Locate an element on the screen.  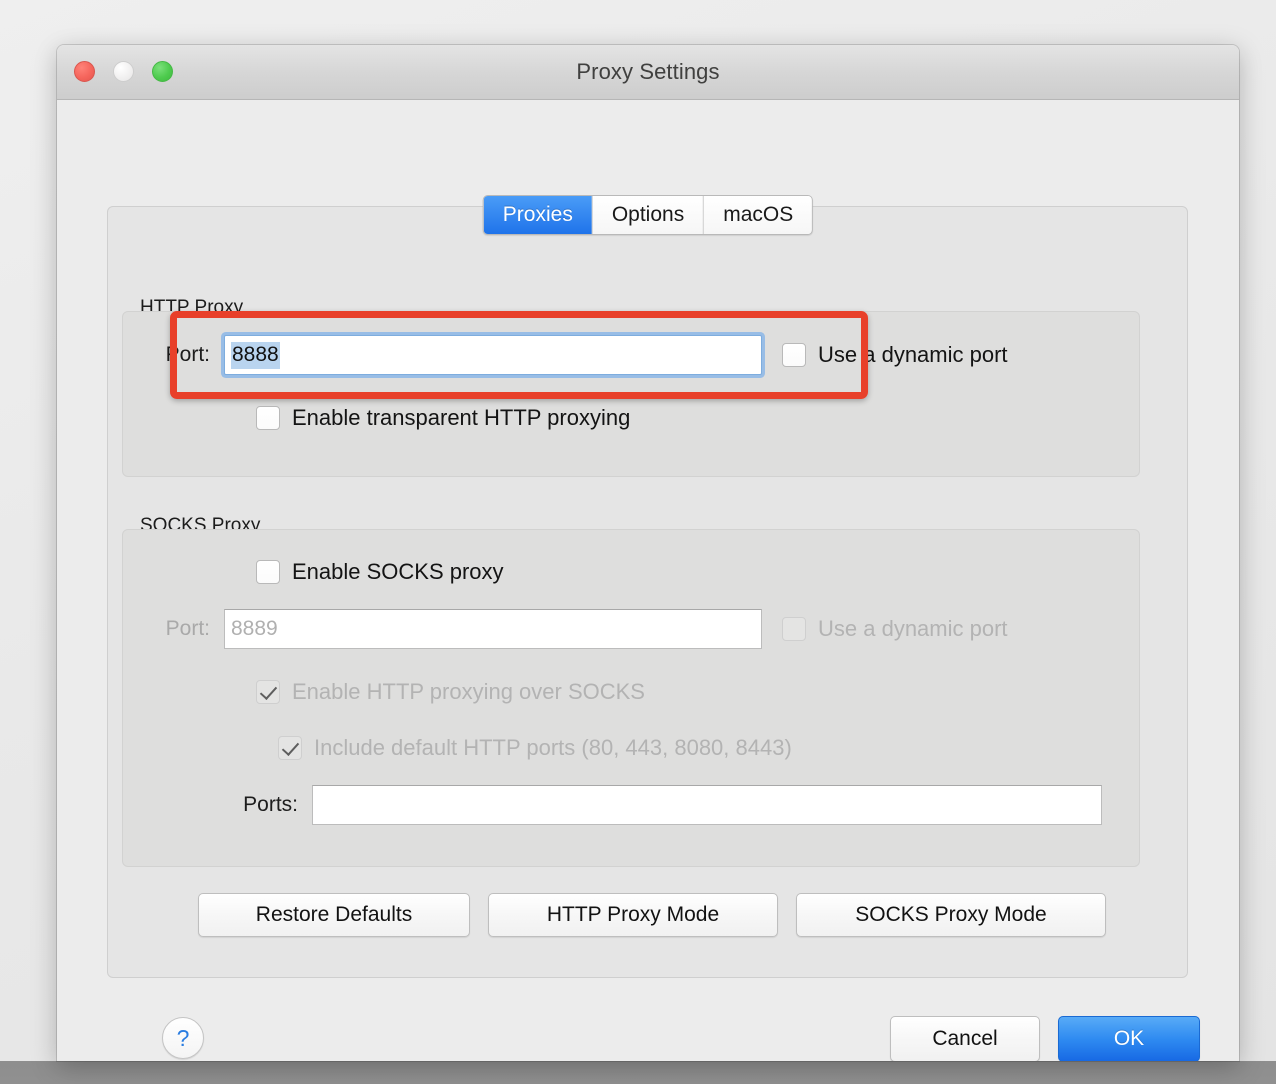
http-dynamic-port-label: Use a dynamic port is located at coordinates (913, 354).